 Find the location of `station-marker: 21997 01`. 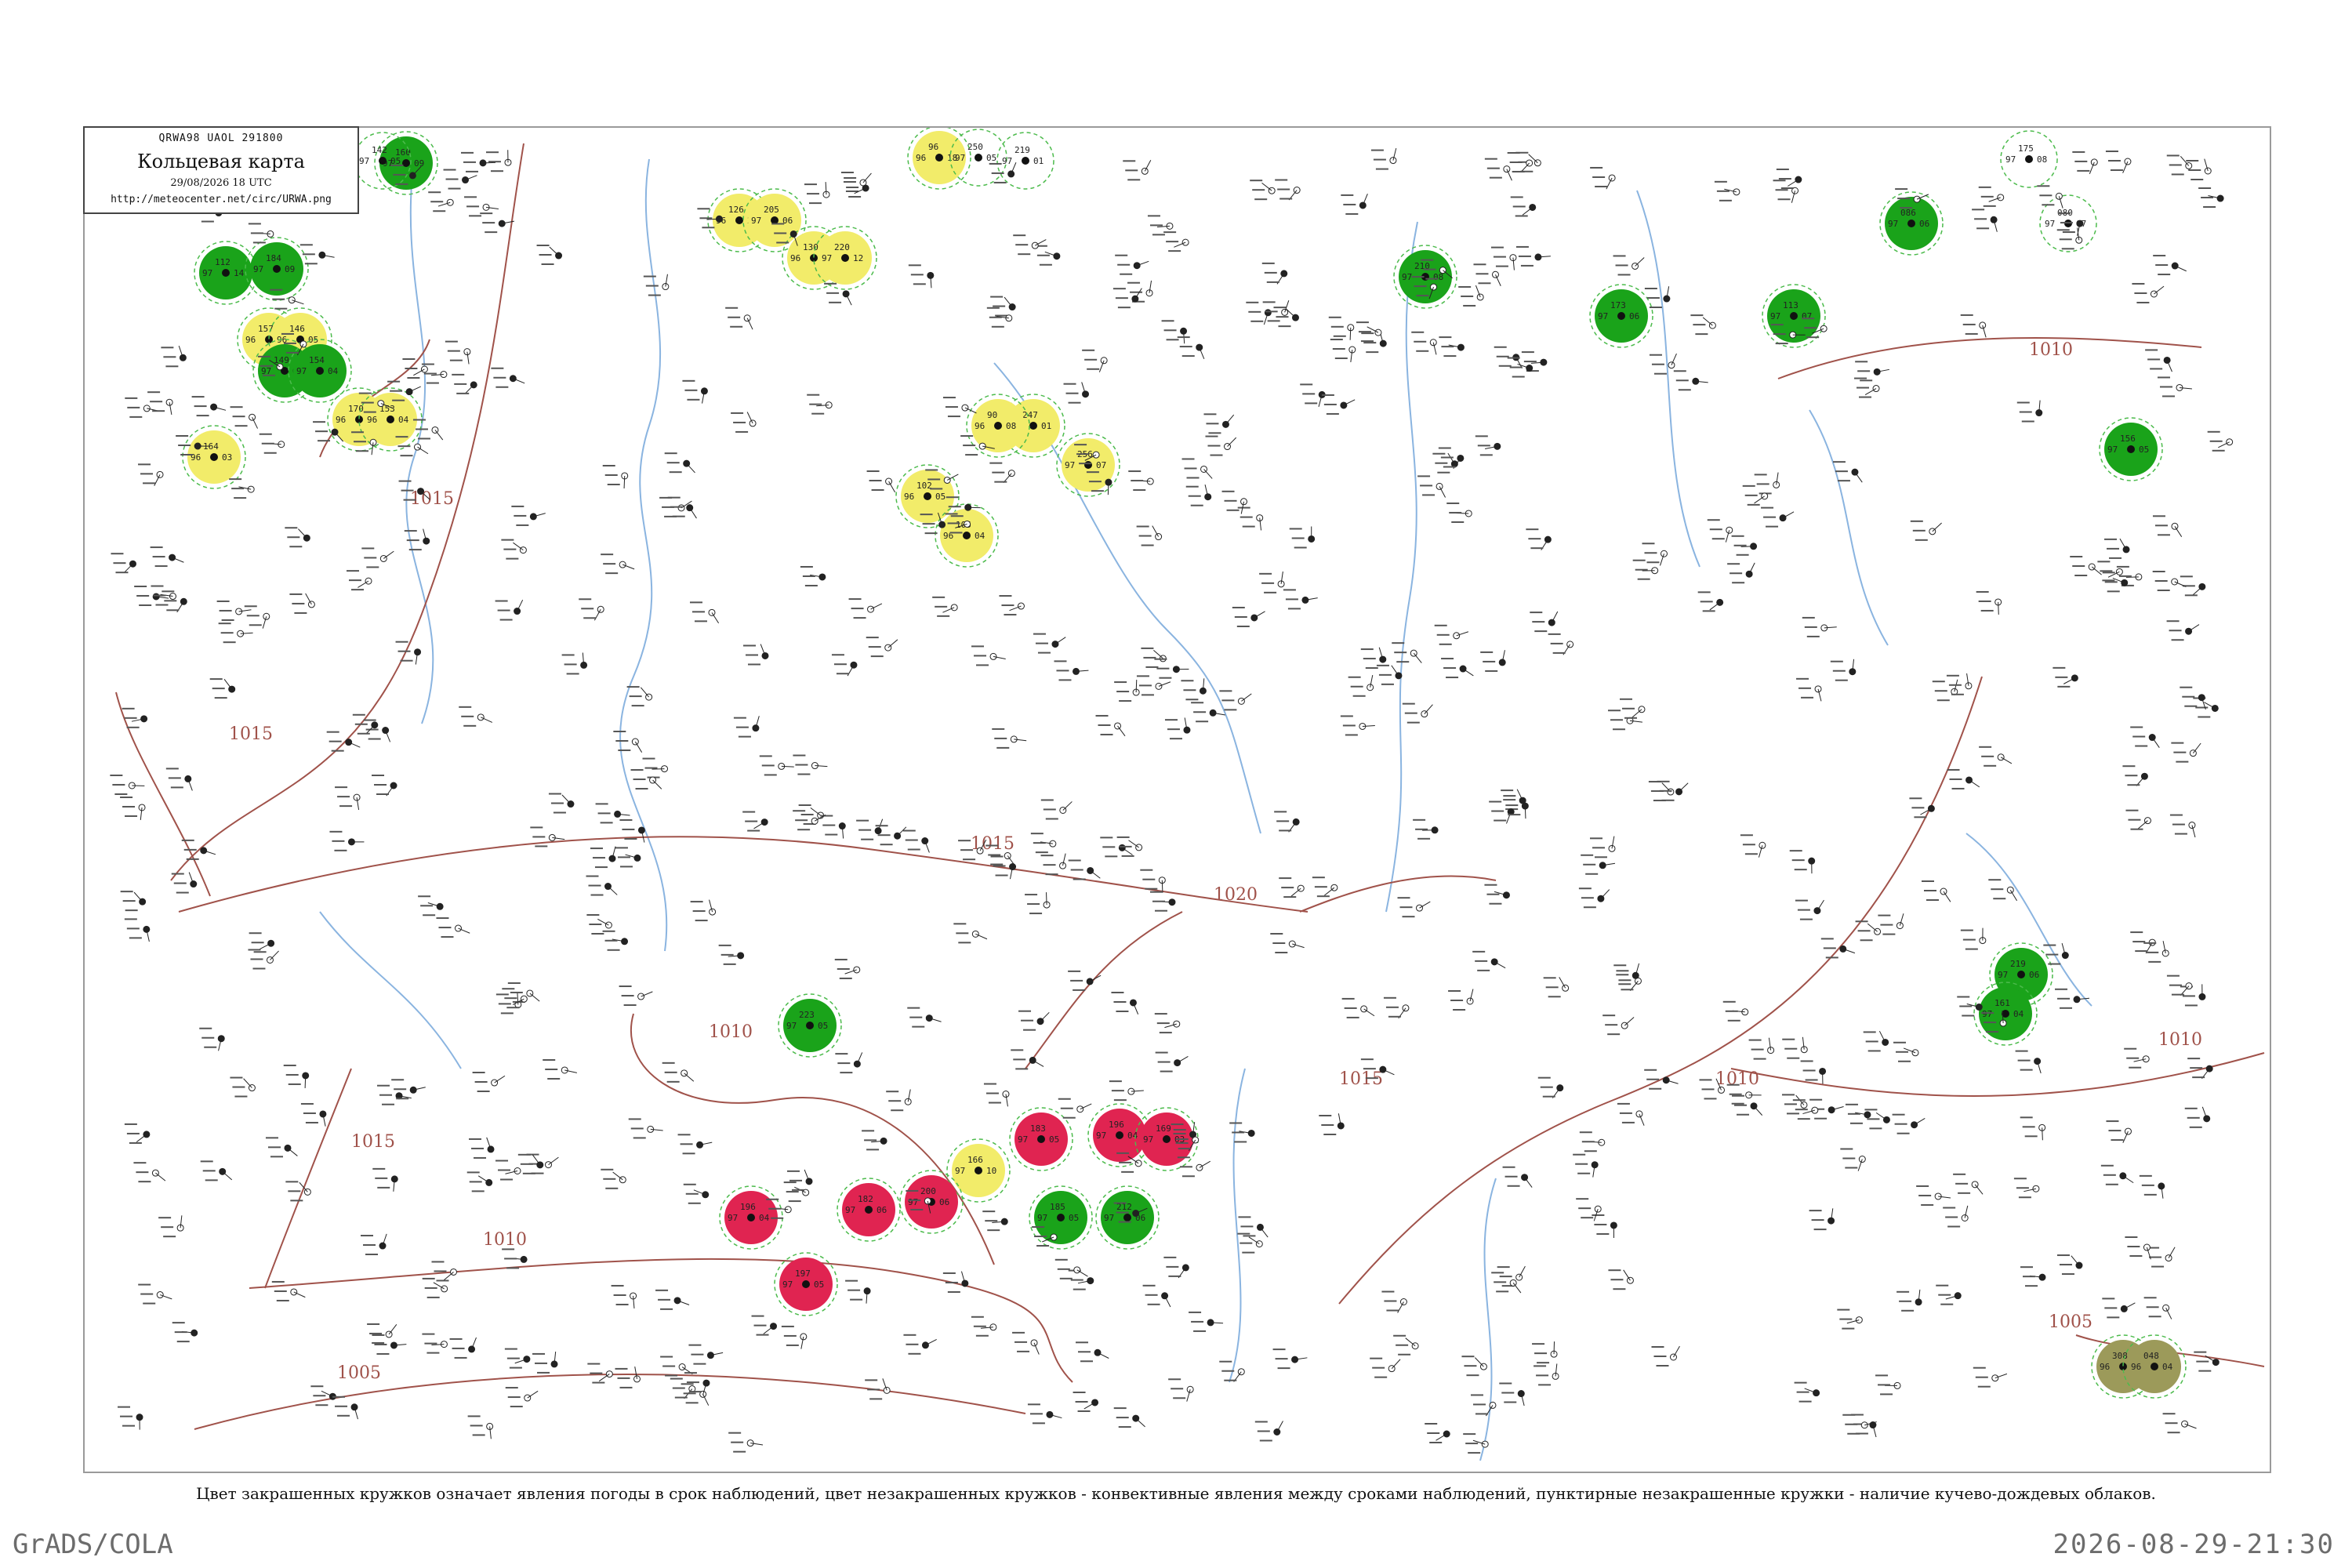

station-marker: 21997 01 is located at coordinates (1025, 161).